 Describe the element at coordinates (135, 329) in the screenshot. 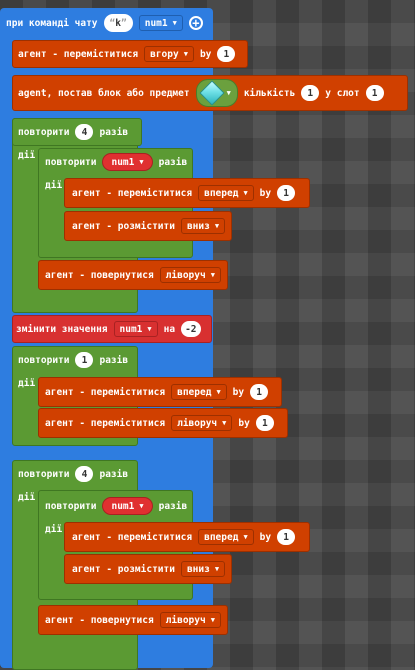

I see `variable-dropdown: num1 ▼` at that location.